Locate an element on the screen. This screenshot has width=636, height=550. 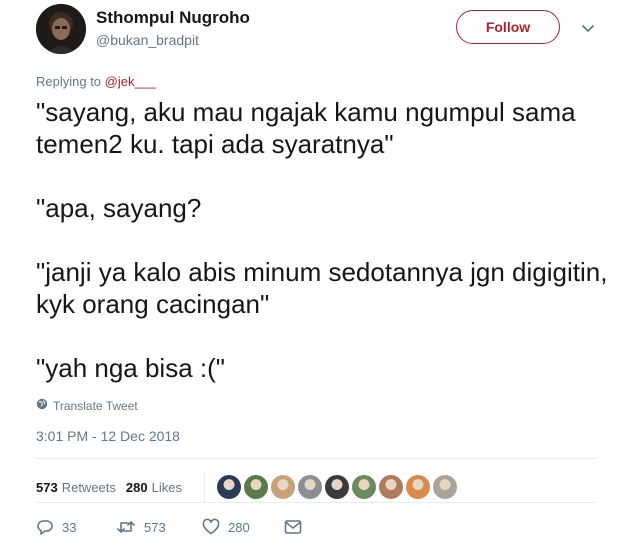
follow-button: Follow is located at coordinates (508, 27).